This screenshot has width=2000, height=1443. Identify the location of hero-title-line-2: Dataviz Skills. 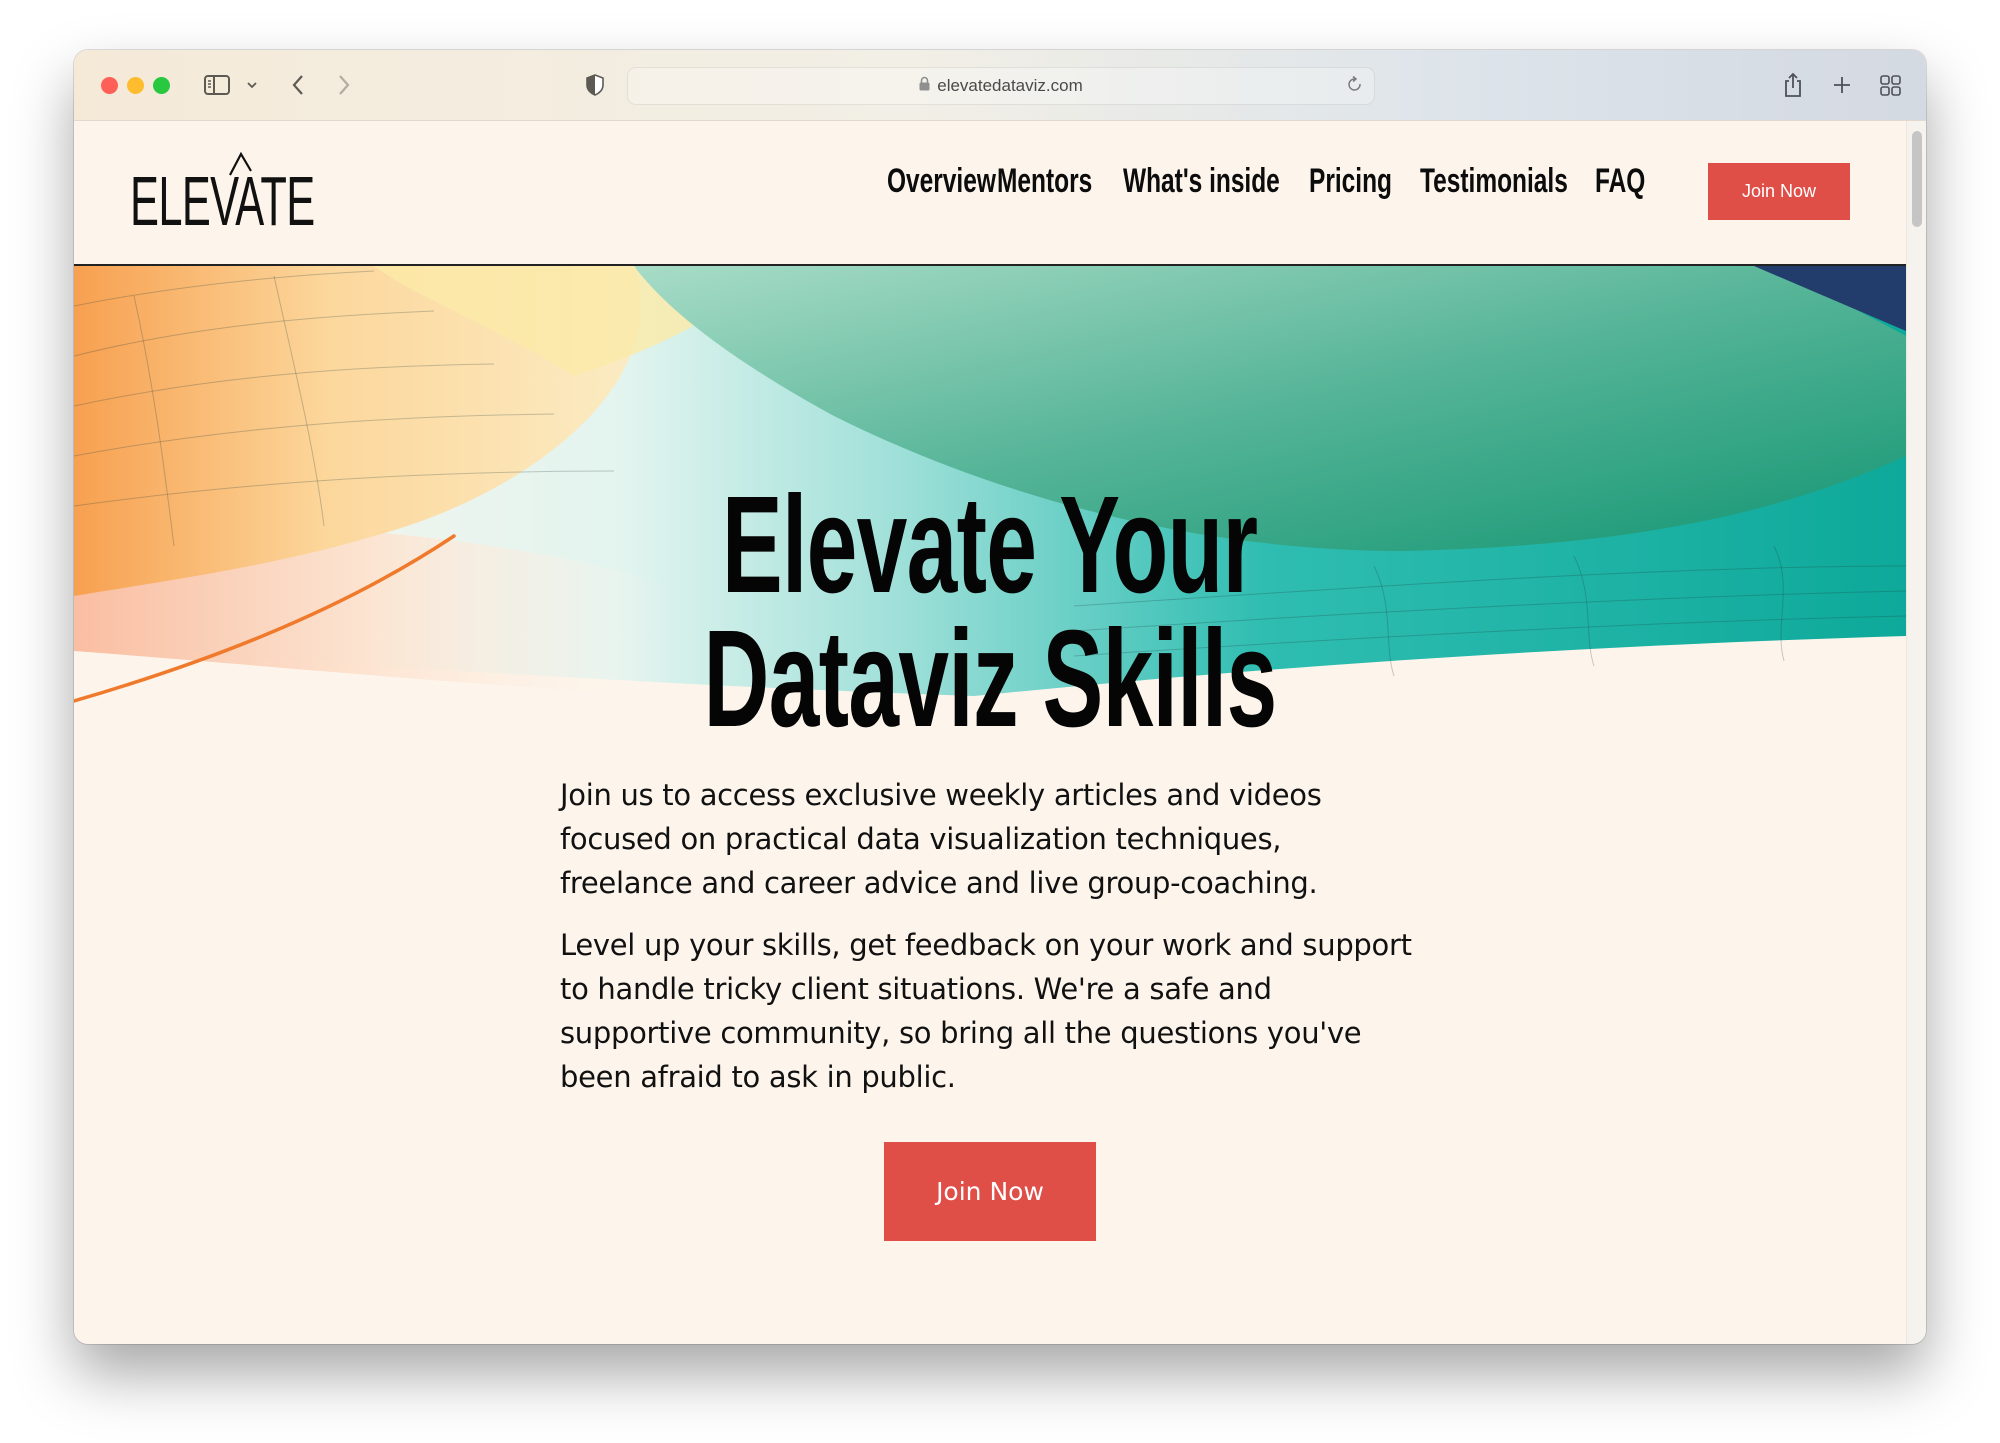
(990, 679).